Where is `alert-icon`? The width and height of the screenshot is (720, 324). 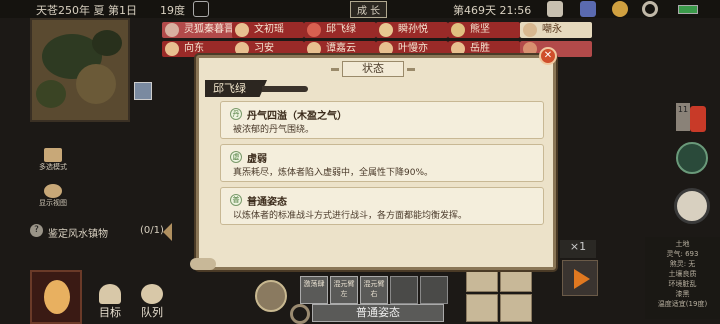
alert-icon is located at coordinates (698, 119).